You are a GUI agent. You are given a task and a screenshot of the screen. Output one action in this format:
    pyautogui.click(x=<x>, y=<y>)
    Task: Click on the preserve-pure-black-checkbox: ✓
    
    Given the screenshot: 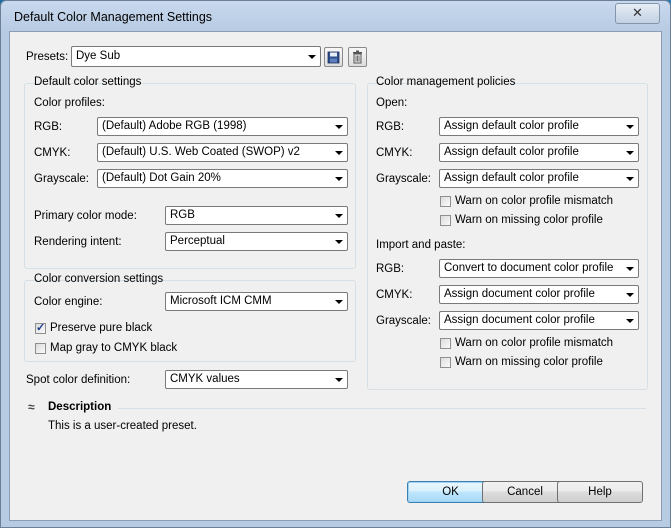 What is the action you would take?
    pyautogui.click(x=40, y=328)
    